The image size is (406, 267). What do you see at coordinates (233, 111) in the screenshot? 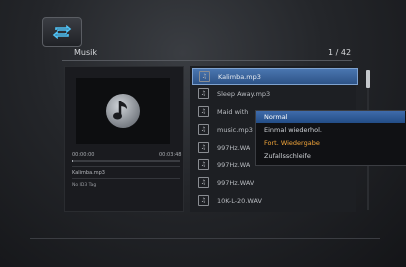
I see `file-name: Maid with` at bounding box center [233, 111].